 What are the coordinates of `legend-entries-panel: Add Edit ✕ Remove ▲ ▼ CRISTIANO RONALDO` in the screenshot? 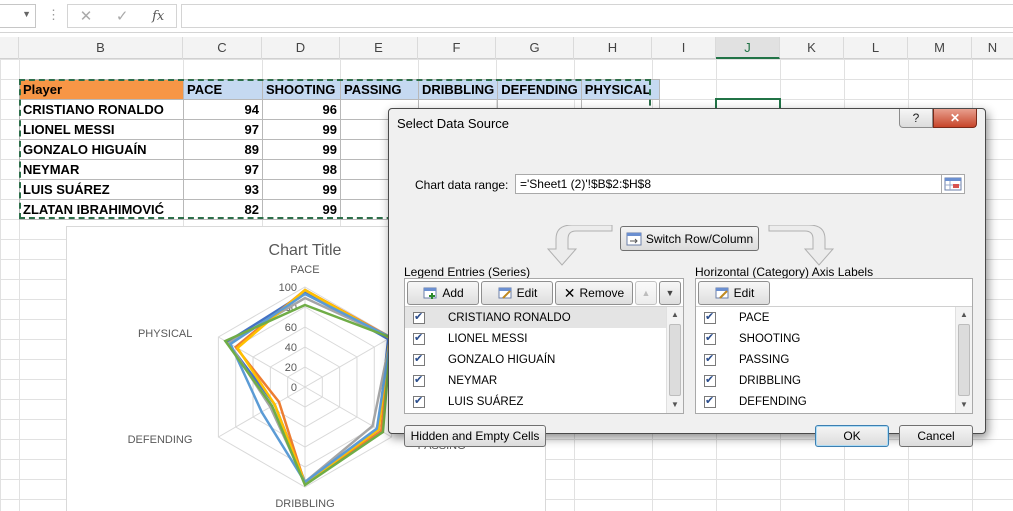 It's located at (544, 346).